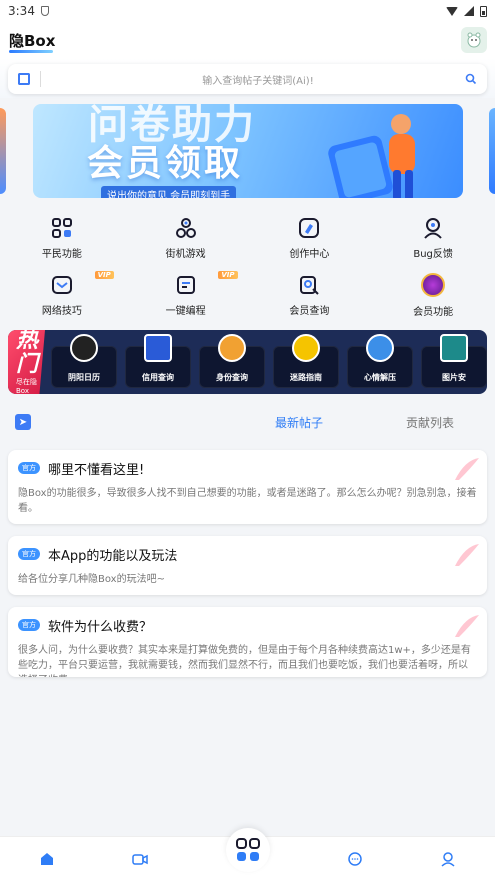 The width and height of the screenshot is (495, 880). What do you see at coordinates (310, 285) in the screenshot?
I see `search-member-icon` at bounding box center [310, 285].